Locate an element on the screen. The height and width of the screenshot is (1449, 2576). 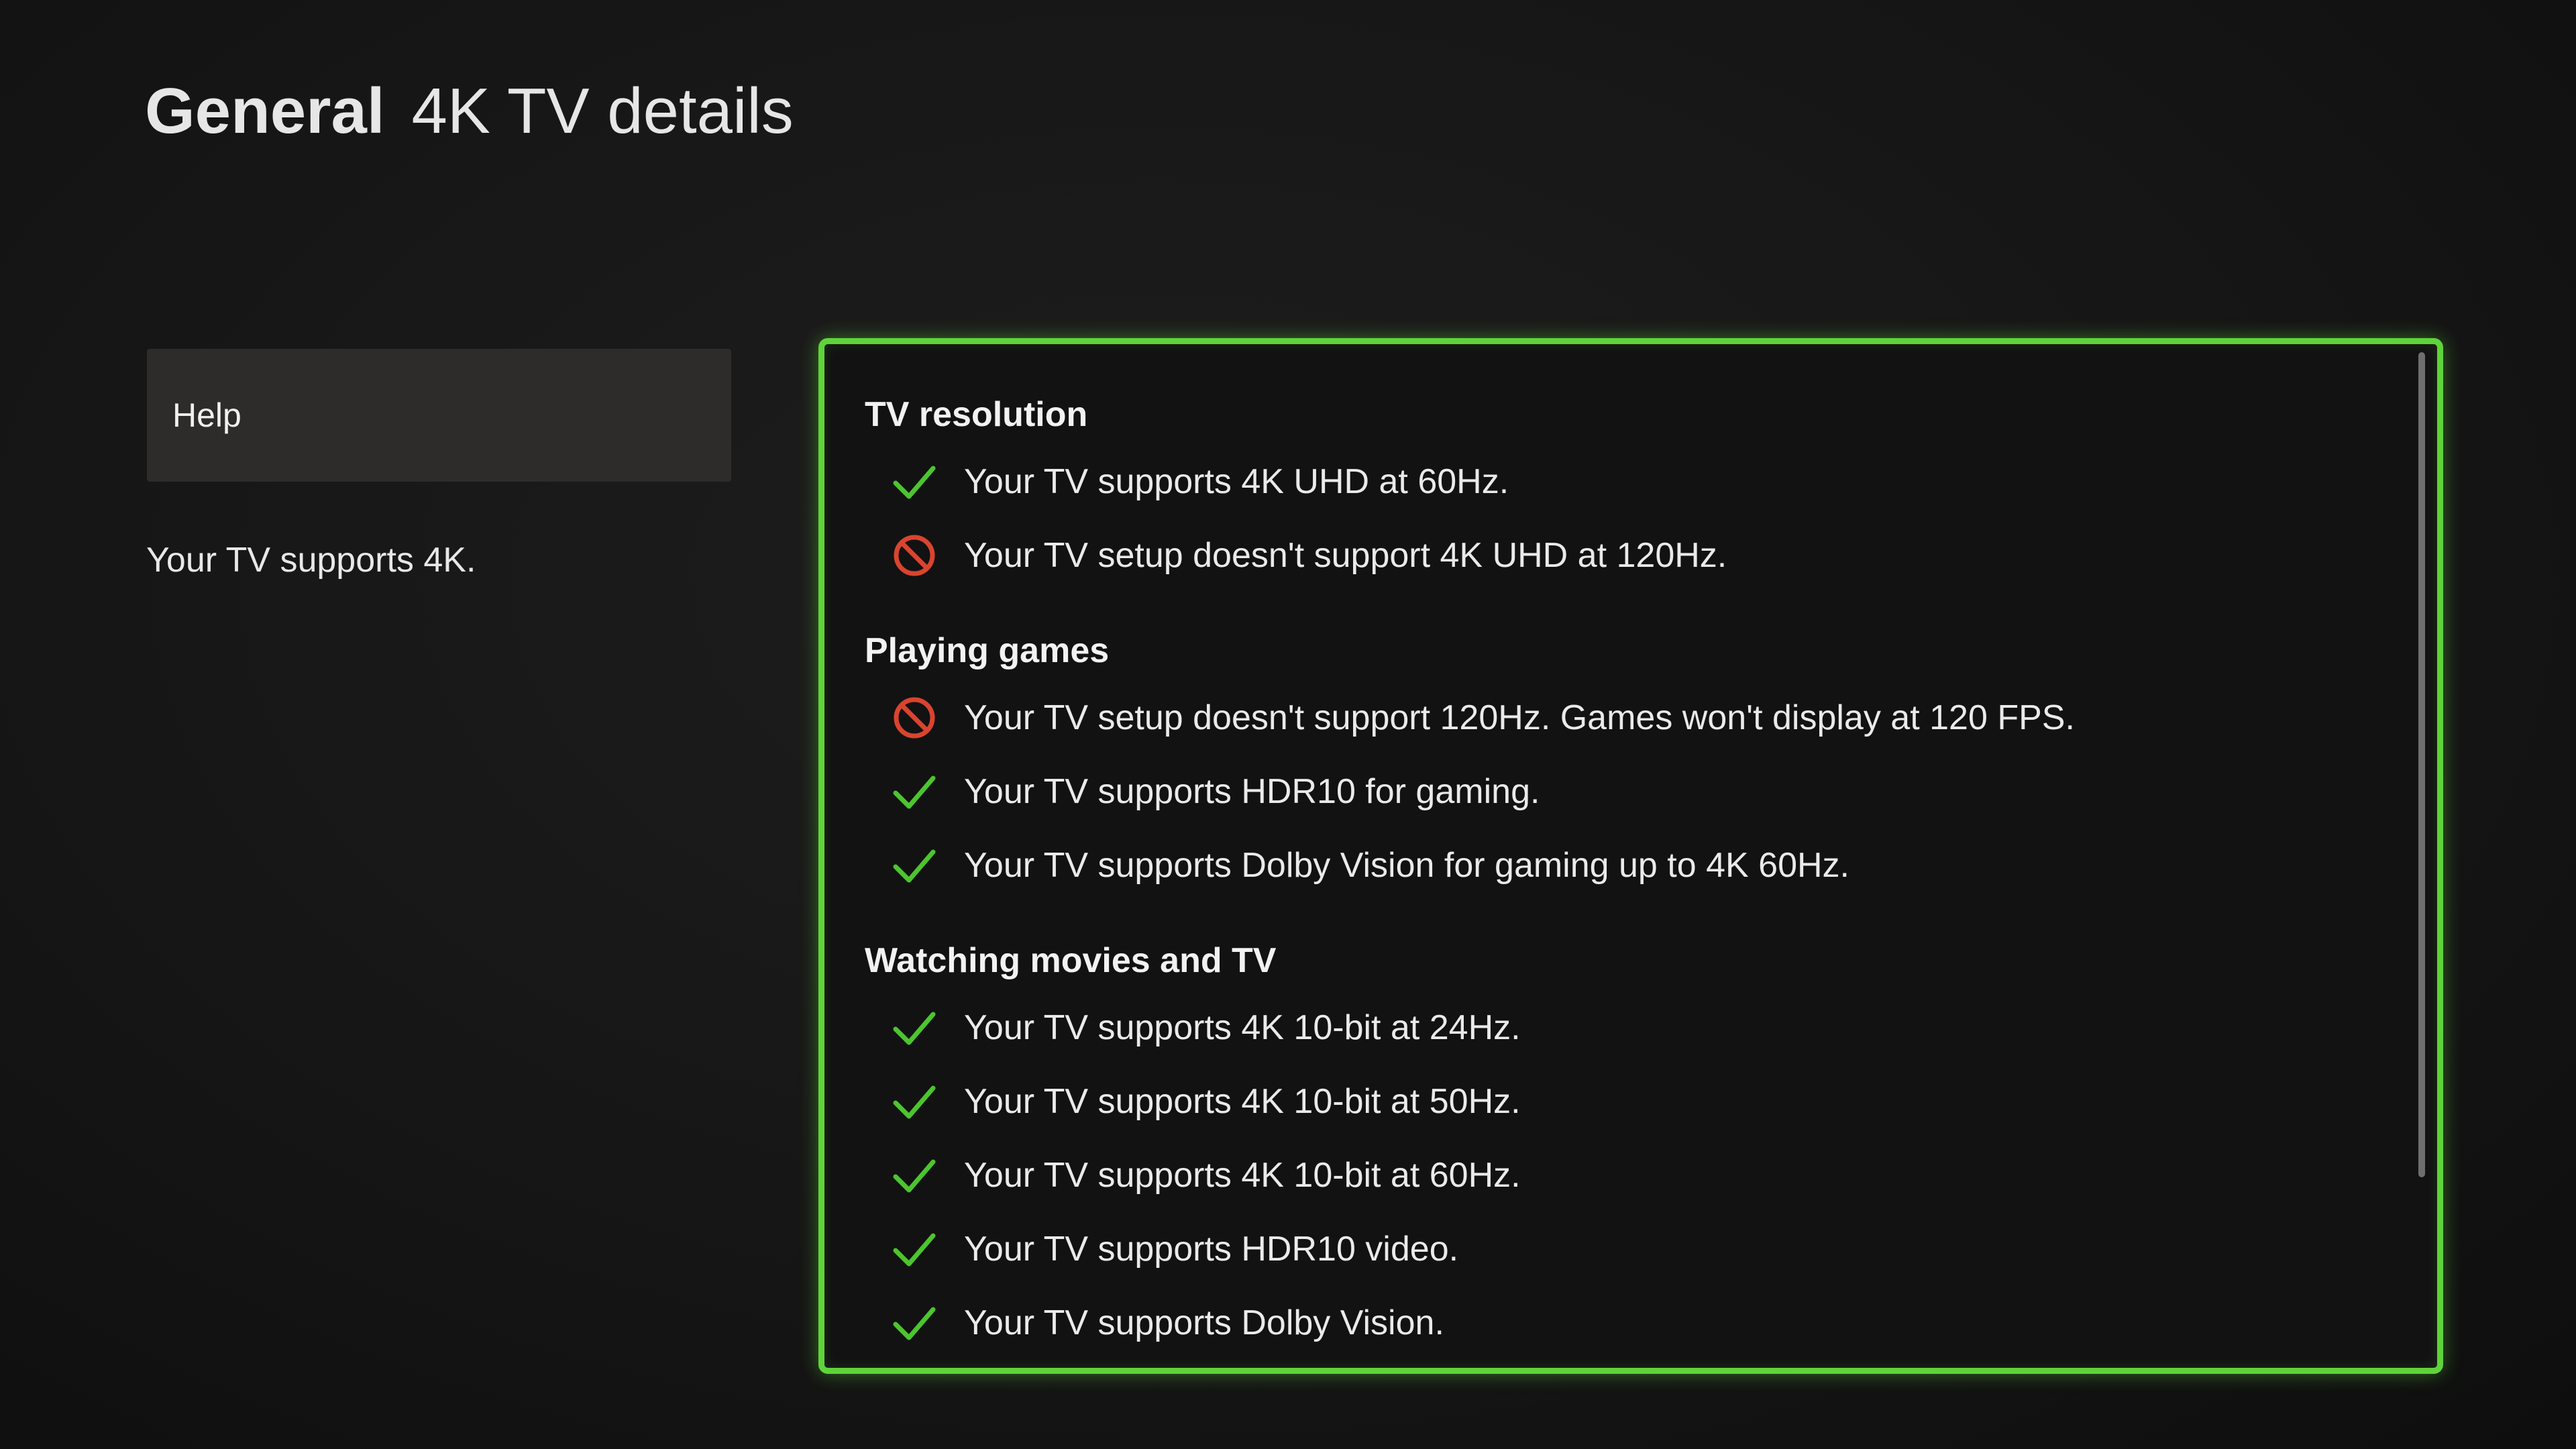
item-text: Your TV supports HDR10 video. is located at coordinates (1211, 1249).